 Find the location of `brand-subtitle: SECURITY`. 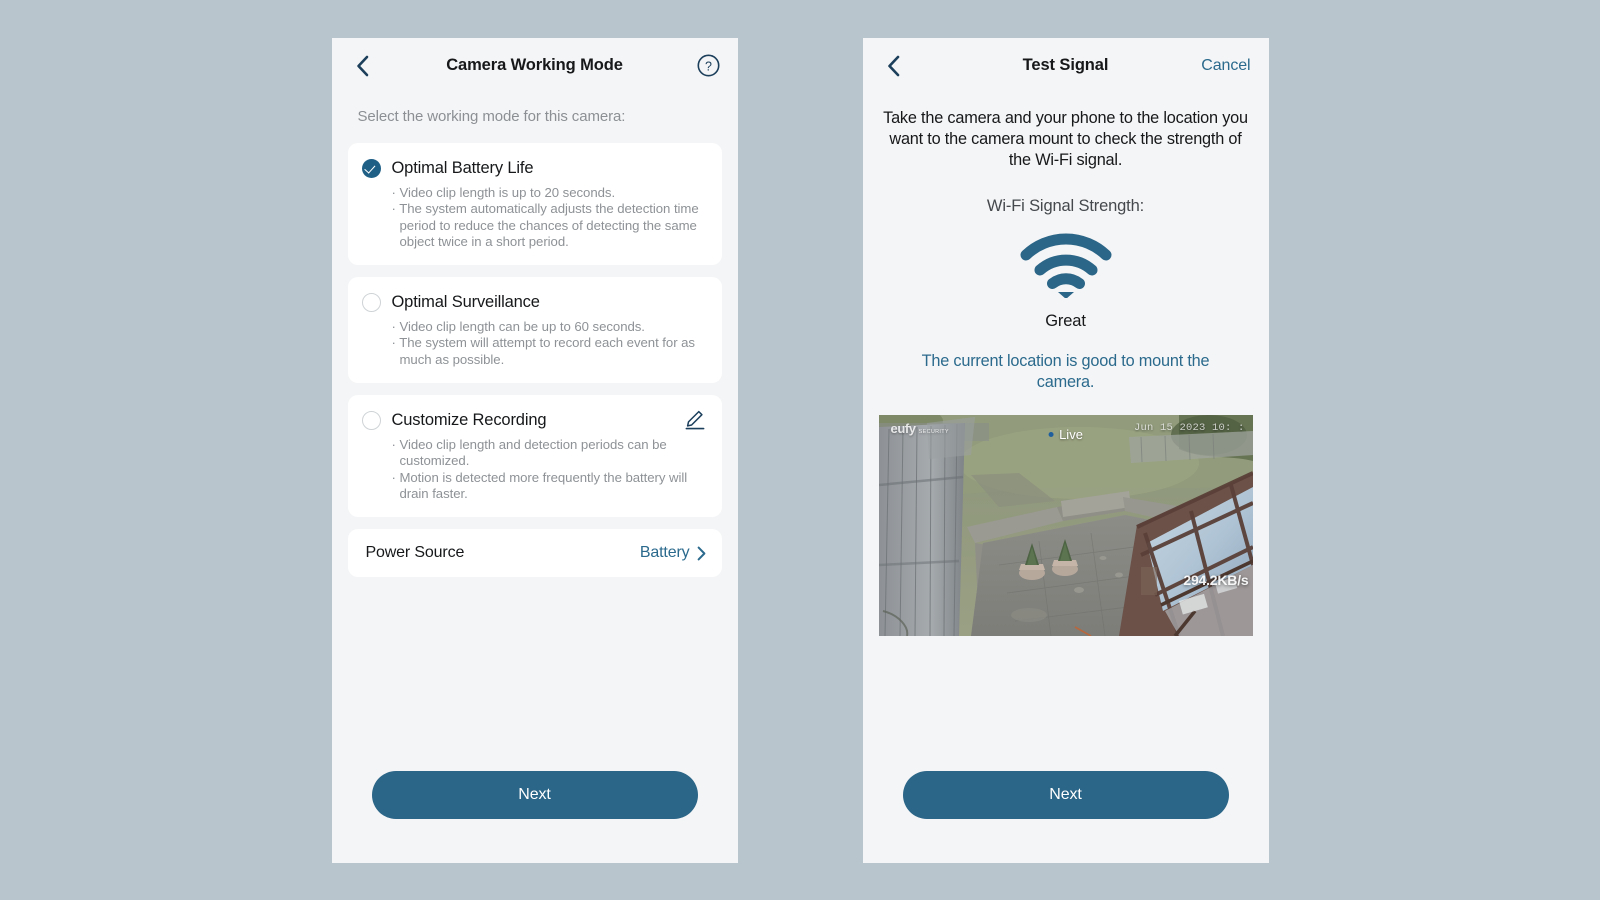

brand-subtitle: SECURITY is located at coordinates (933, 431).